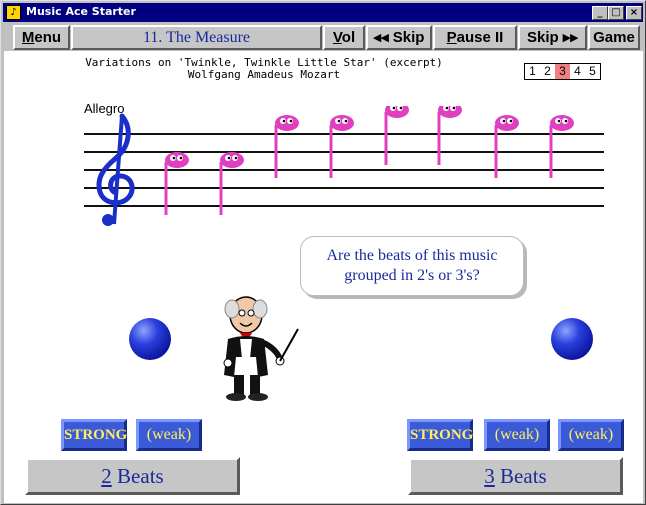 The image size is (646, 505). Describe the element at coordinates (137, 476) in the screenshot. I see `two-beats-label: Beats` at that location.